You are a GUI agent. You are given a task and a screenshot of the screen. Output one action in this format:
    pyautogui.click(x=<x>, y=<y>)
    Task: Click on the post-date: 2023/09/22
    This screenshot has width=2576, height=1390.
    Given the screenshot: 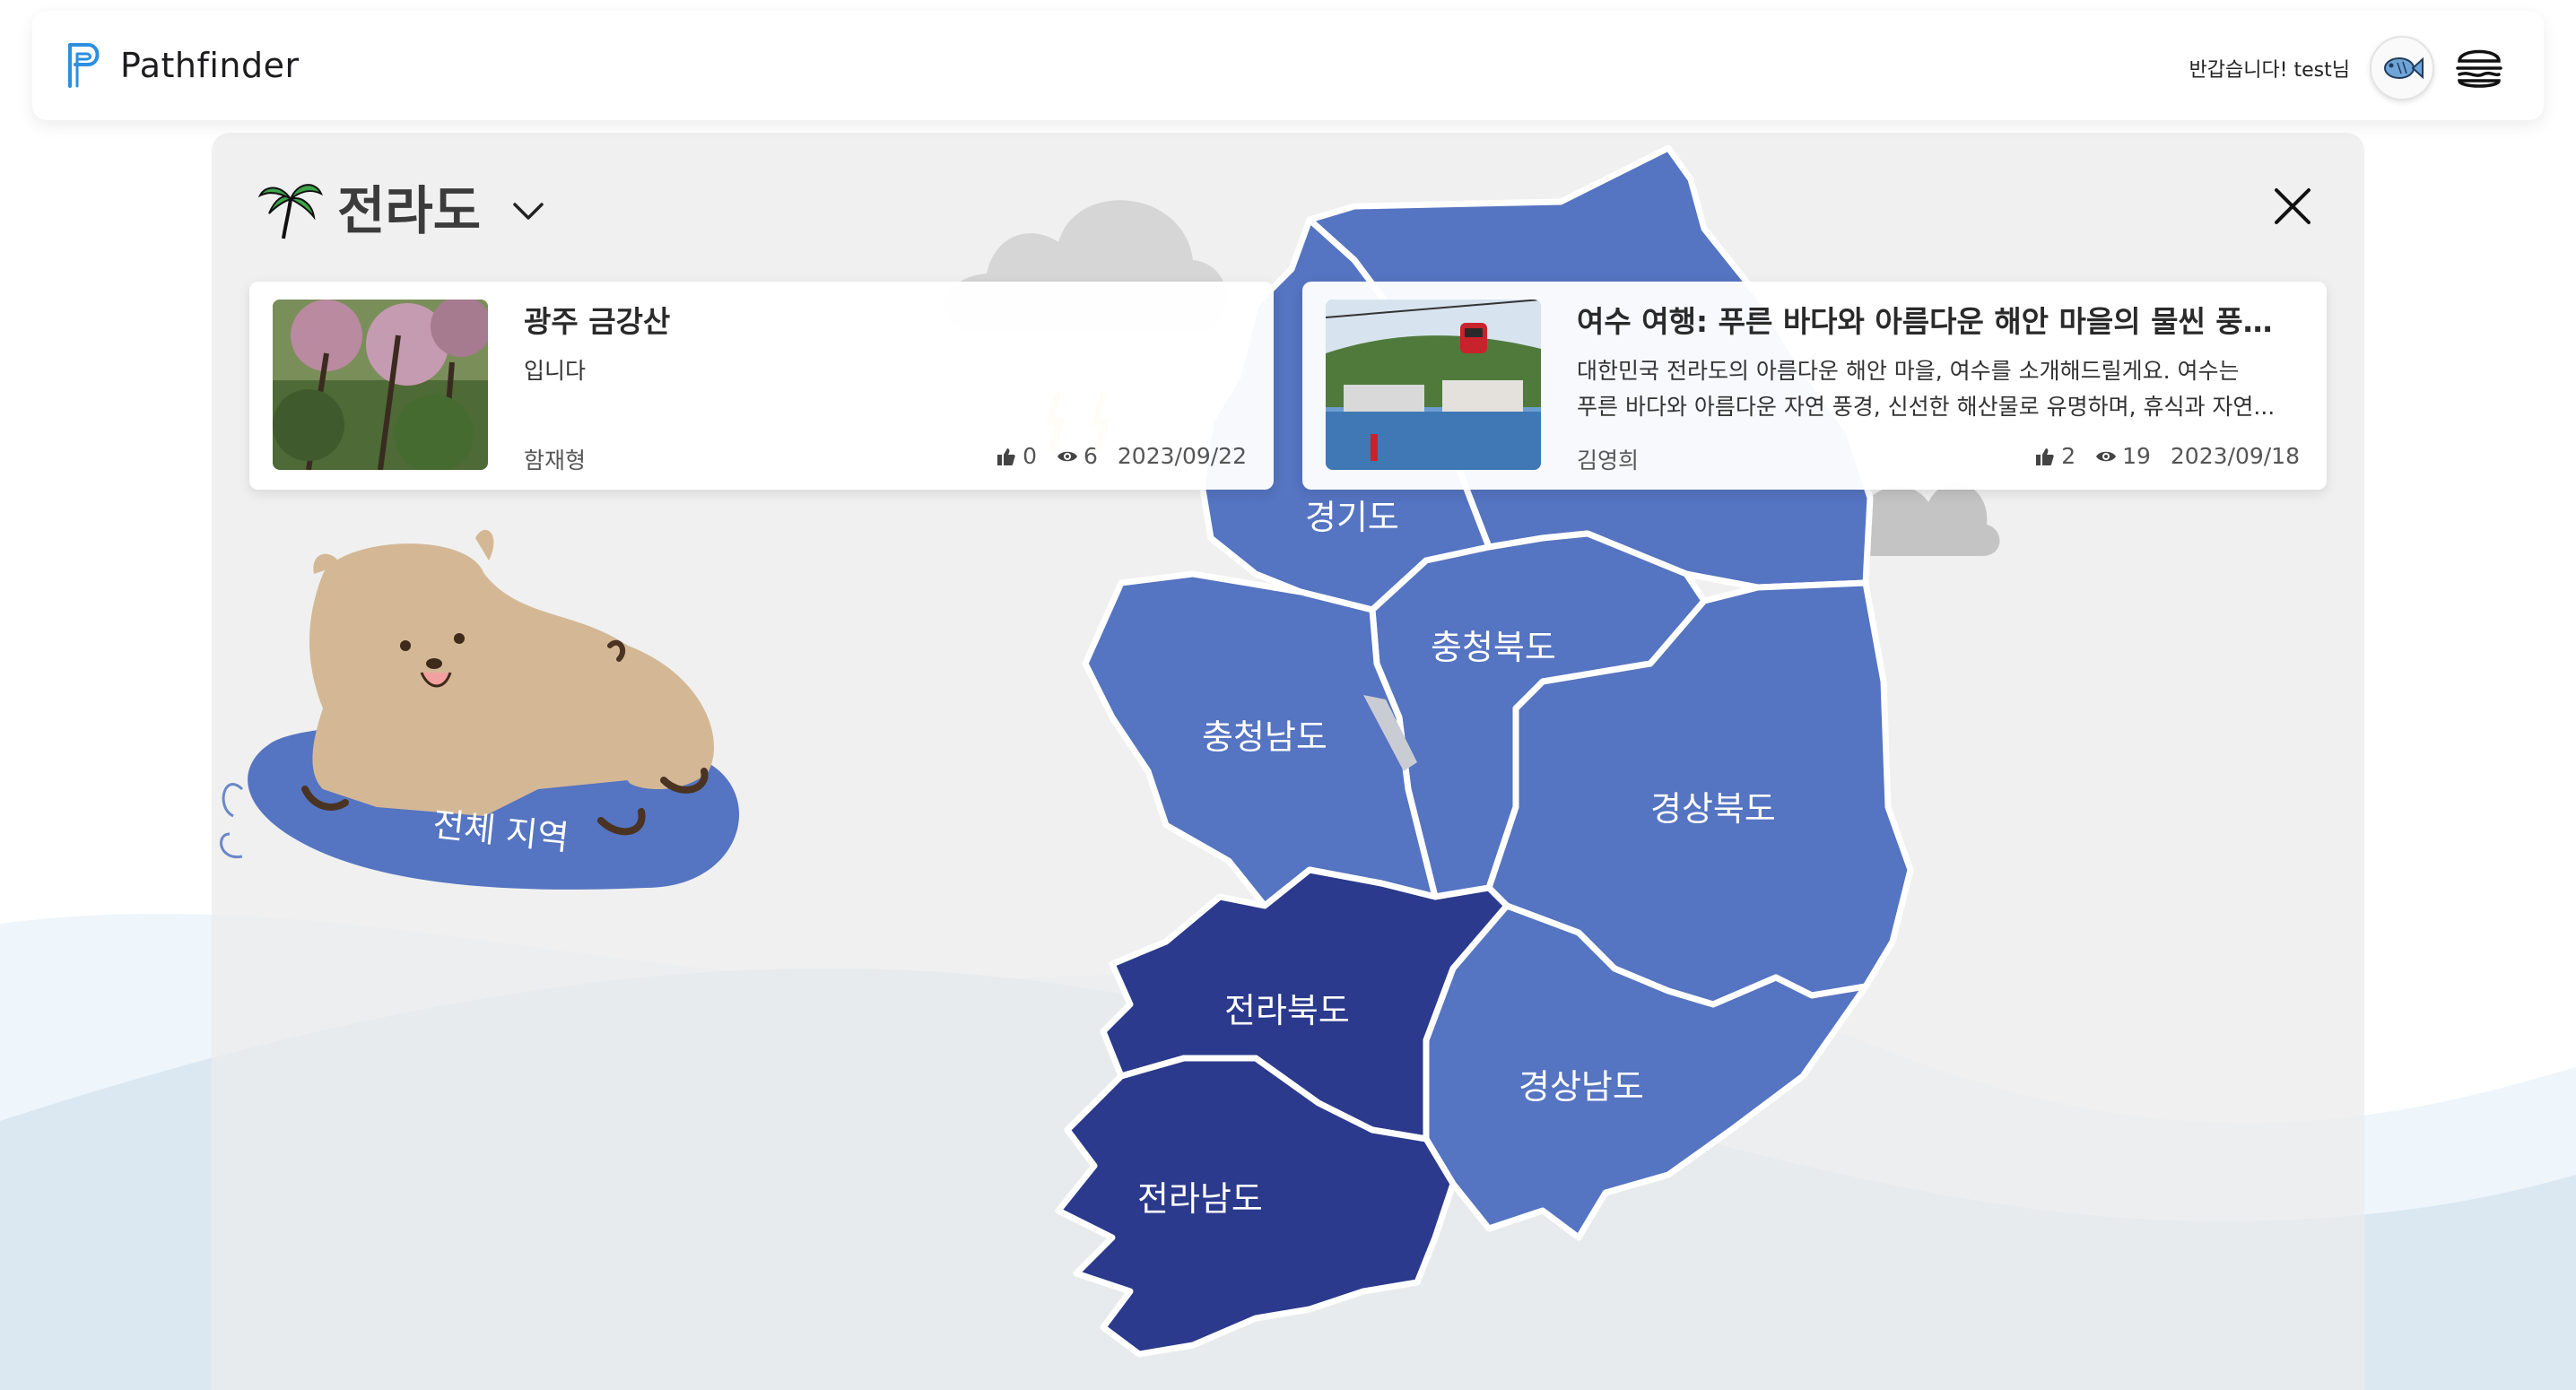 What is the action you would take?
    pyautogui.click(x=1182, y=456)
    